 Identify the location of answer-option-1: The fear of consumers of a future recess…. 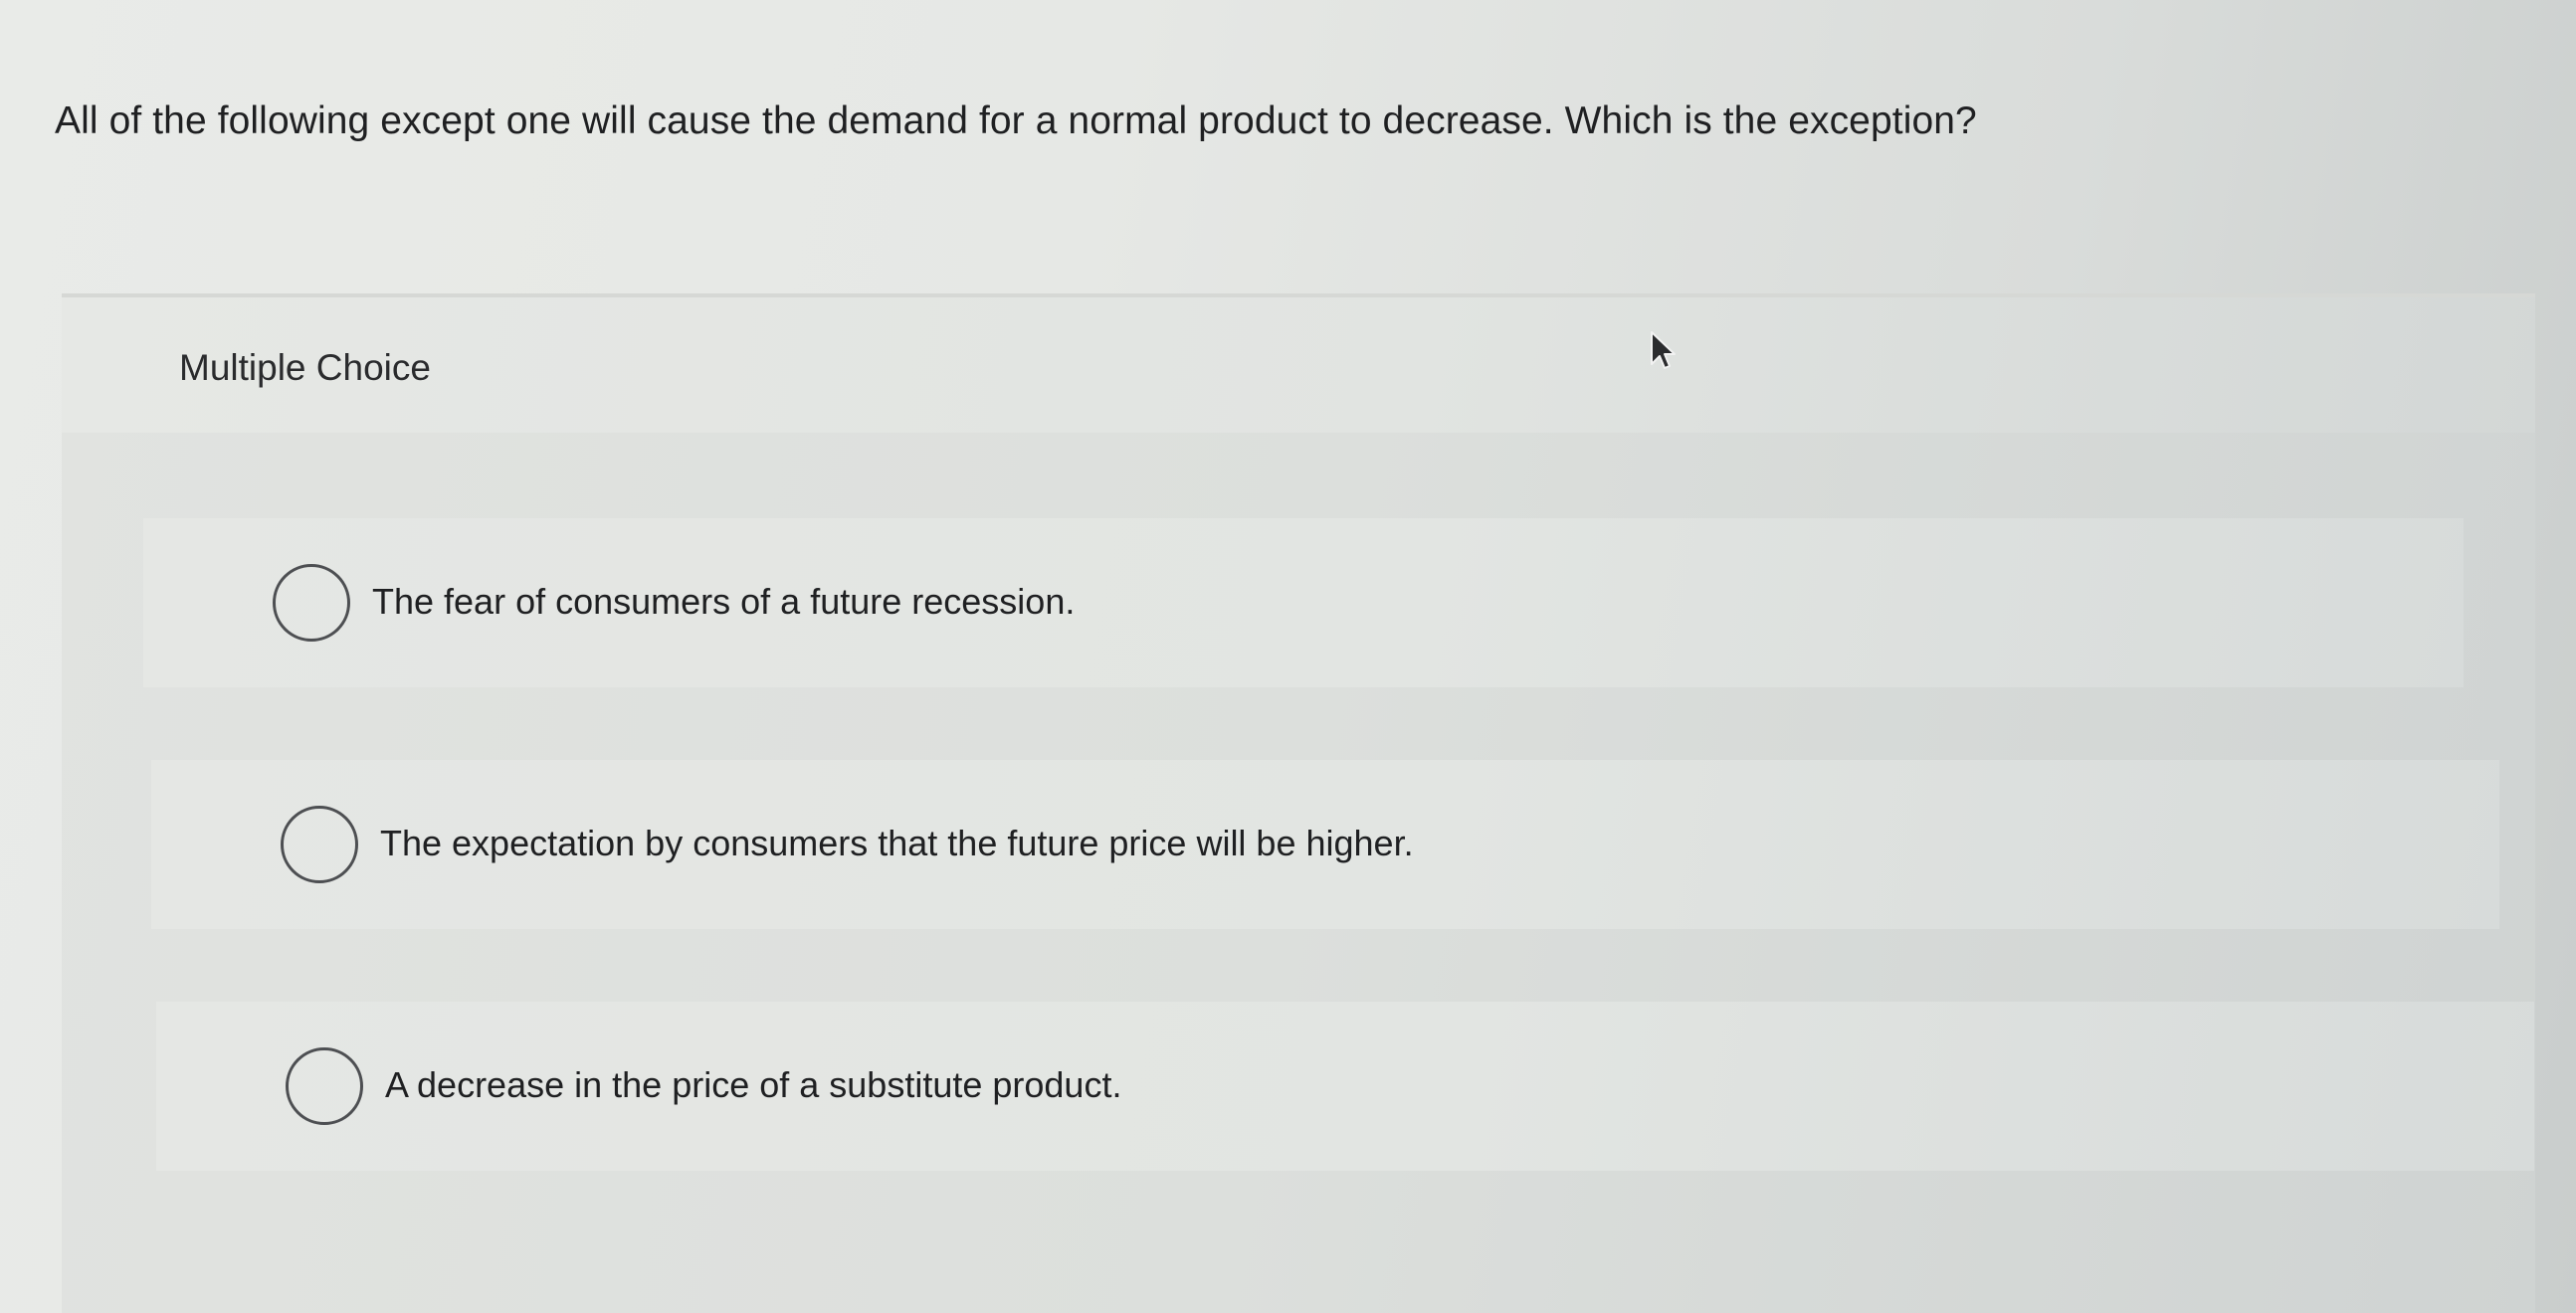
(1303, 602).